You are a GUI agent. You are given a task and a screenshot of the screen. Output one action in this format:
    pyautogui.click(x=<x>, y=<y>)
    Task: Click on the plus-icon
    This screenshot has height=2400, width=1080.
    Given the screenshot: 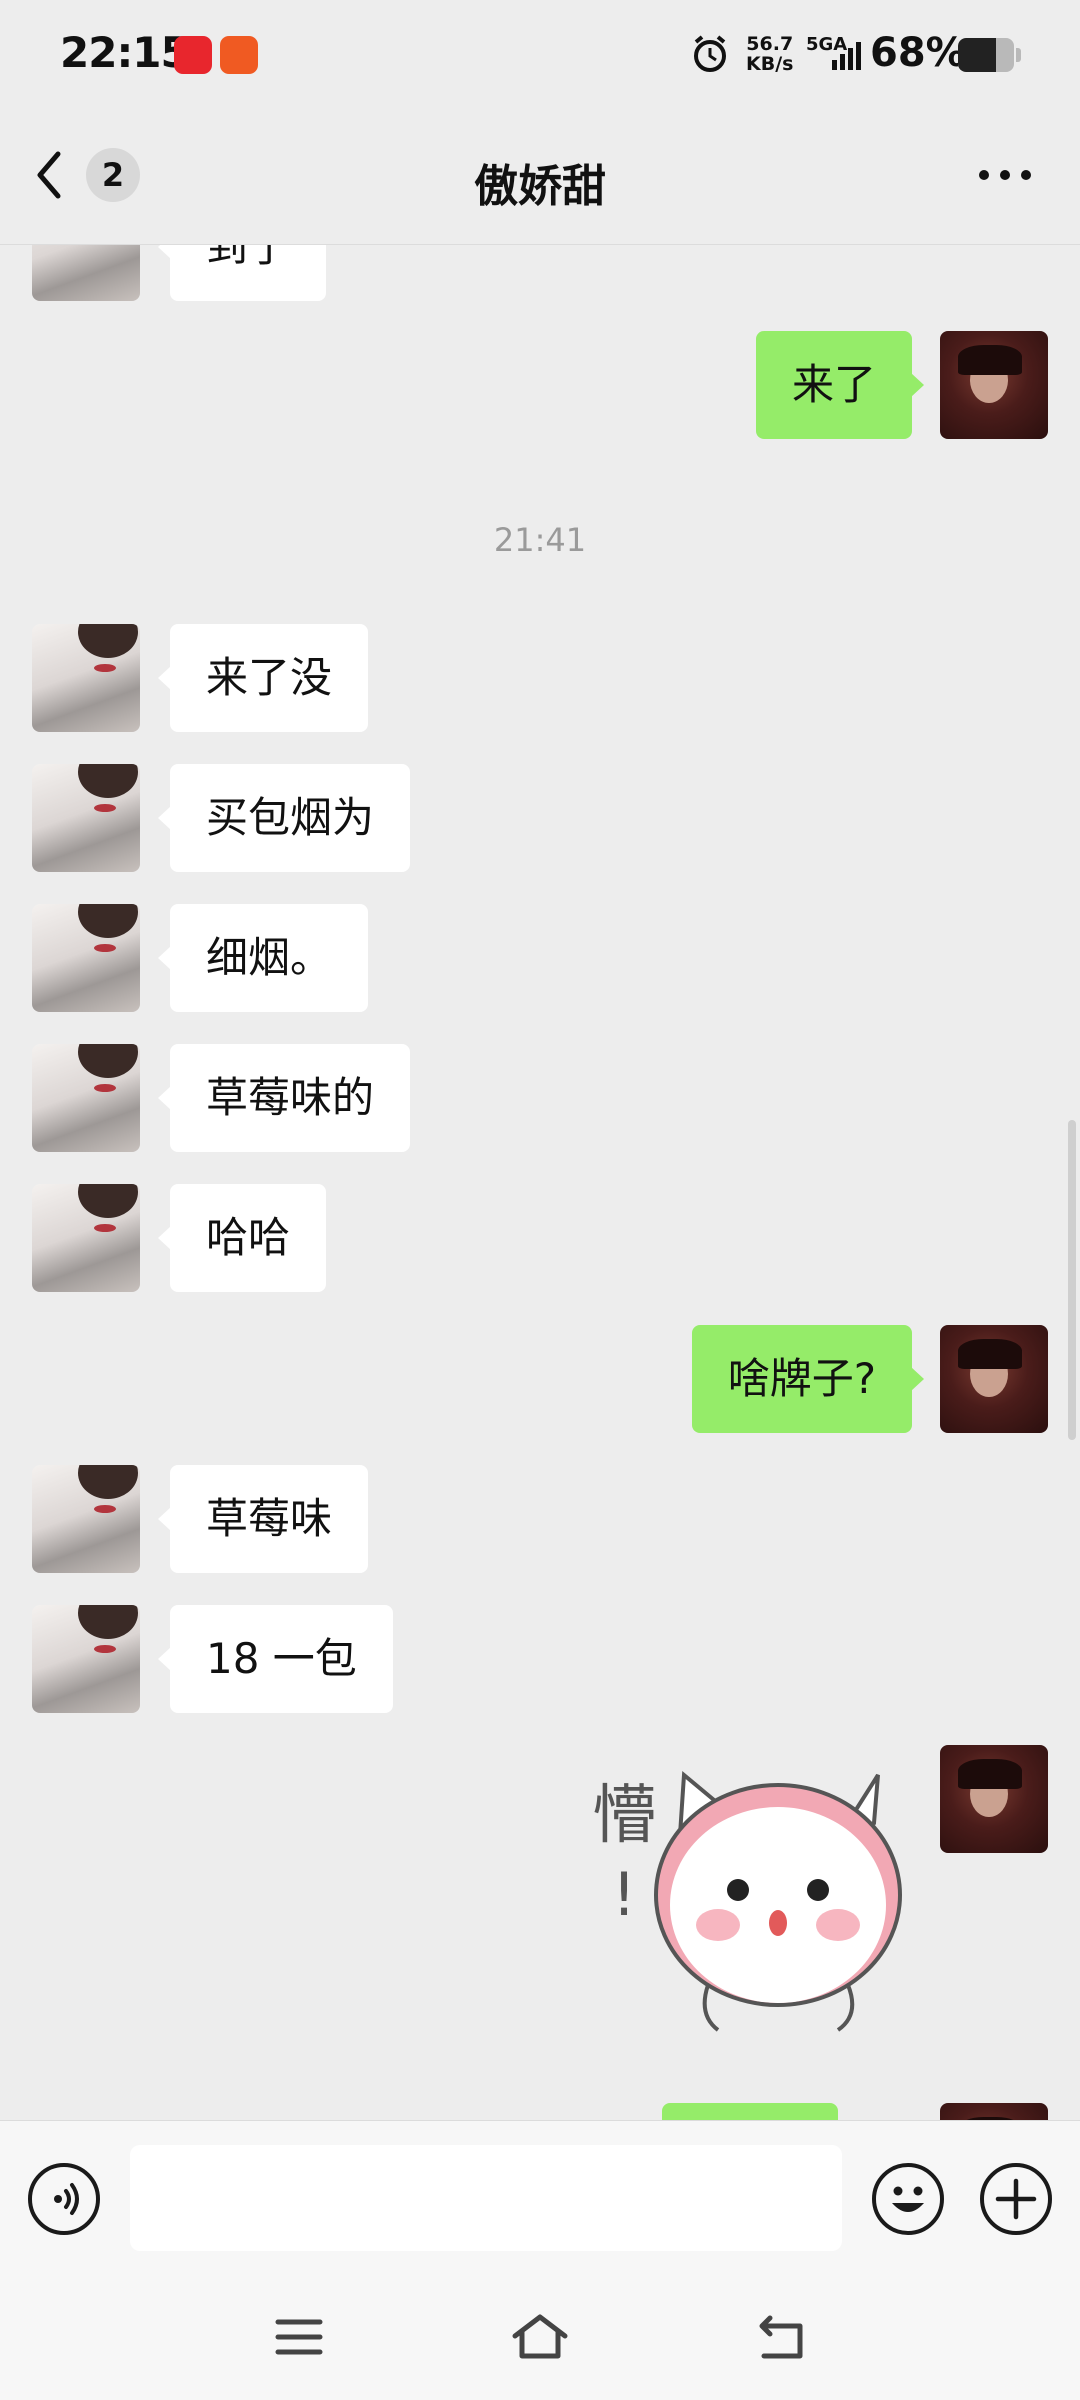 What is the action you would take?
    pyautogui.click(x=1016, y=2199)
    